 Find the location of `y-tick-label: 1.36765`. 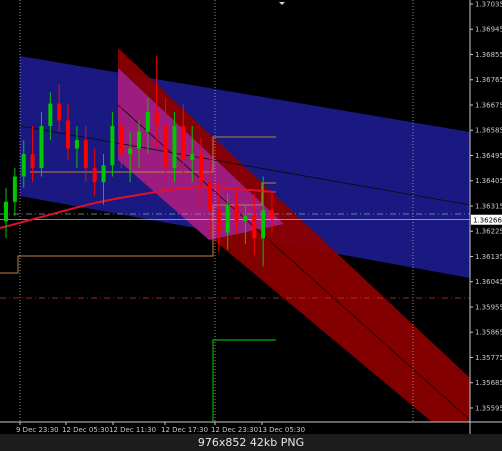

y-tick-label: 1.36765 is located at coordinates (488, 80).